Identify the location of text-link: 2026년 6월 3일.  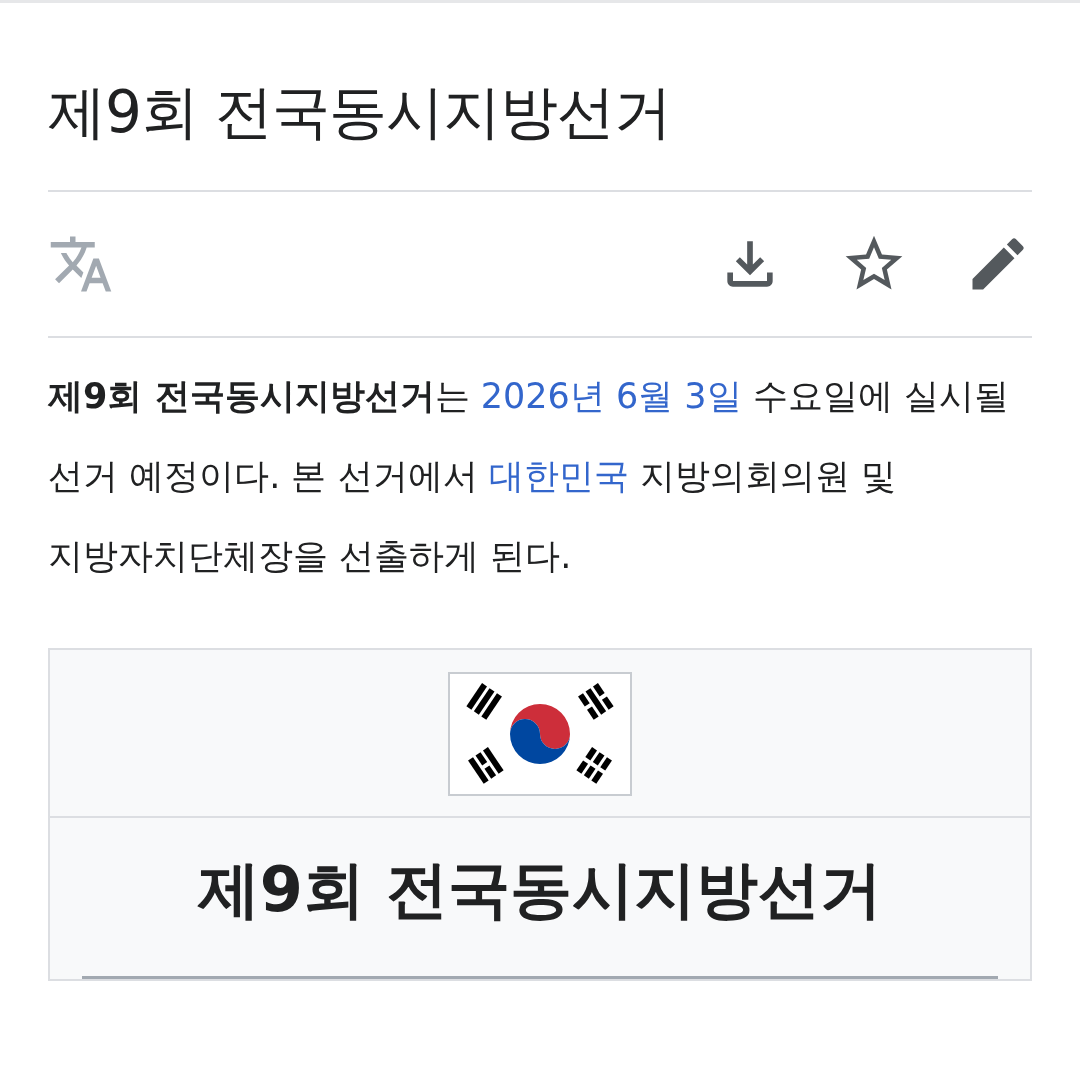
(611, 395).